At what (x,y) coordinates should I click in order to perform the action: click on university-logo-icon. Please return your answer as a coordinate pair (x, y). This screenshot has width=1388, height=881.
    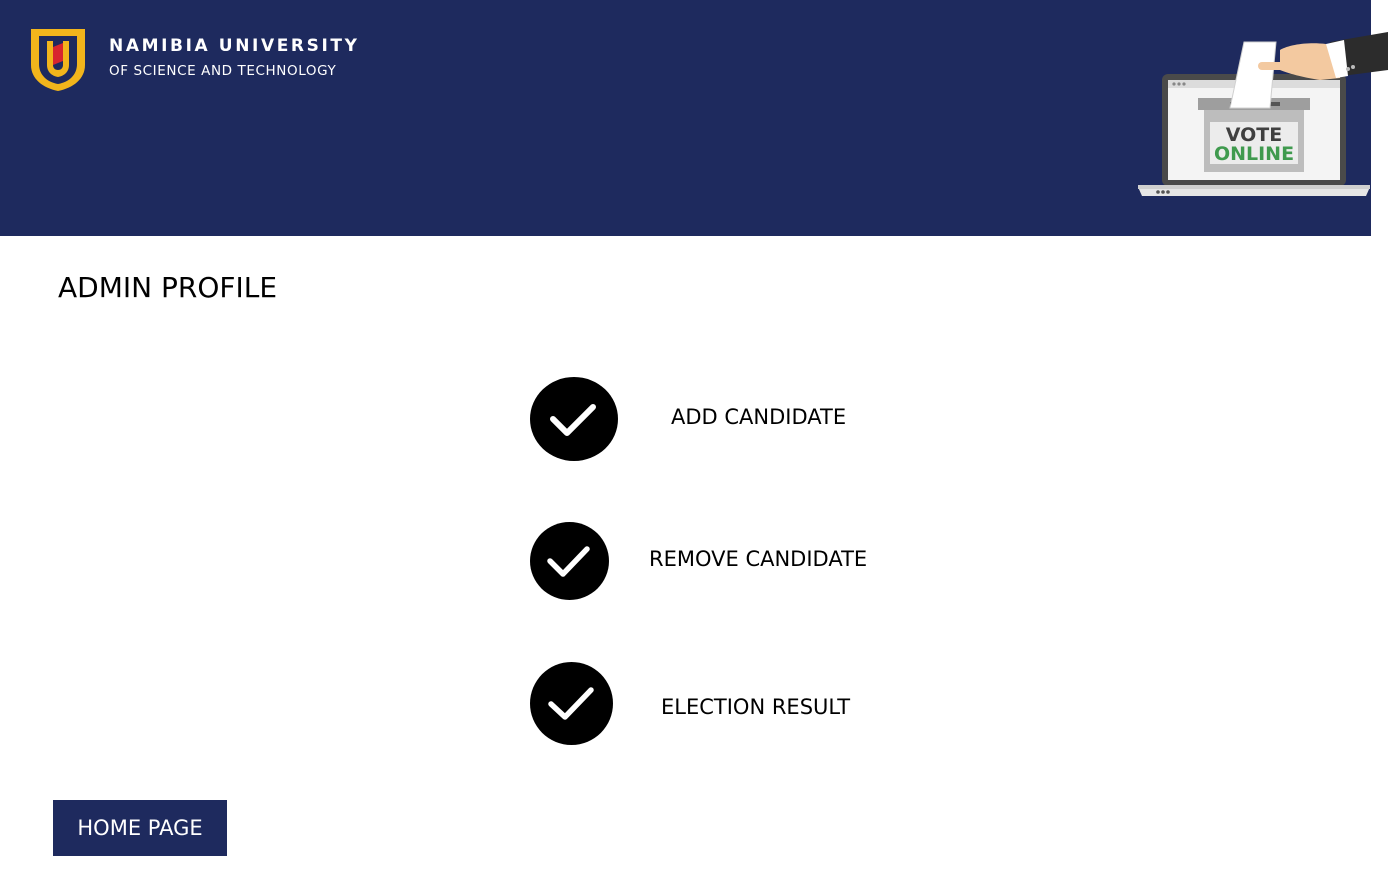
    Looking at the image, I should click on (58, 60).